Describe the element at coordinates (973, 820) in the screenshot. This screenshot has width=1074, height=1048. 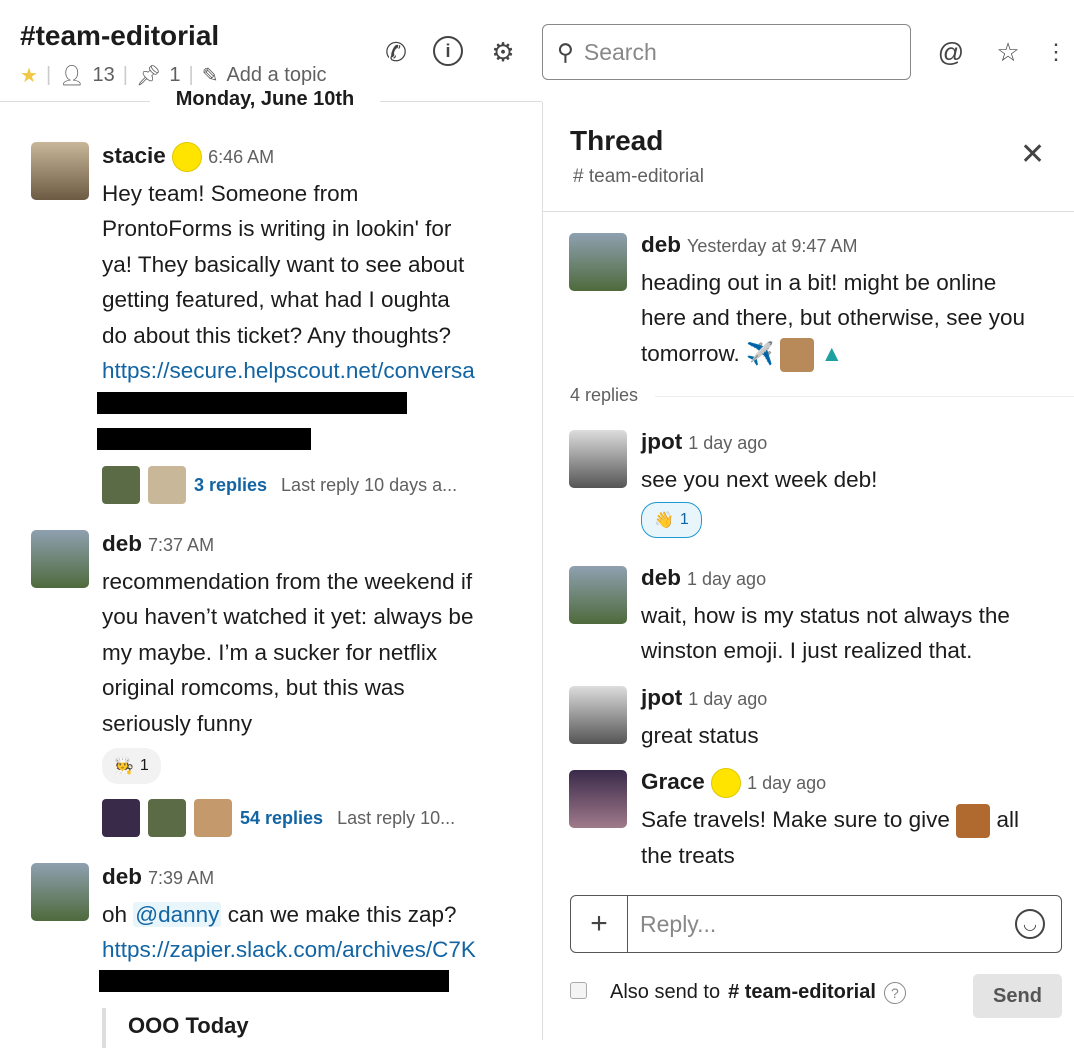
I see `dog-emoji-icon` at that location.